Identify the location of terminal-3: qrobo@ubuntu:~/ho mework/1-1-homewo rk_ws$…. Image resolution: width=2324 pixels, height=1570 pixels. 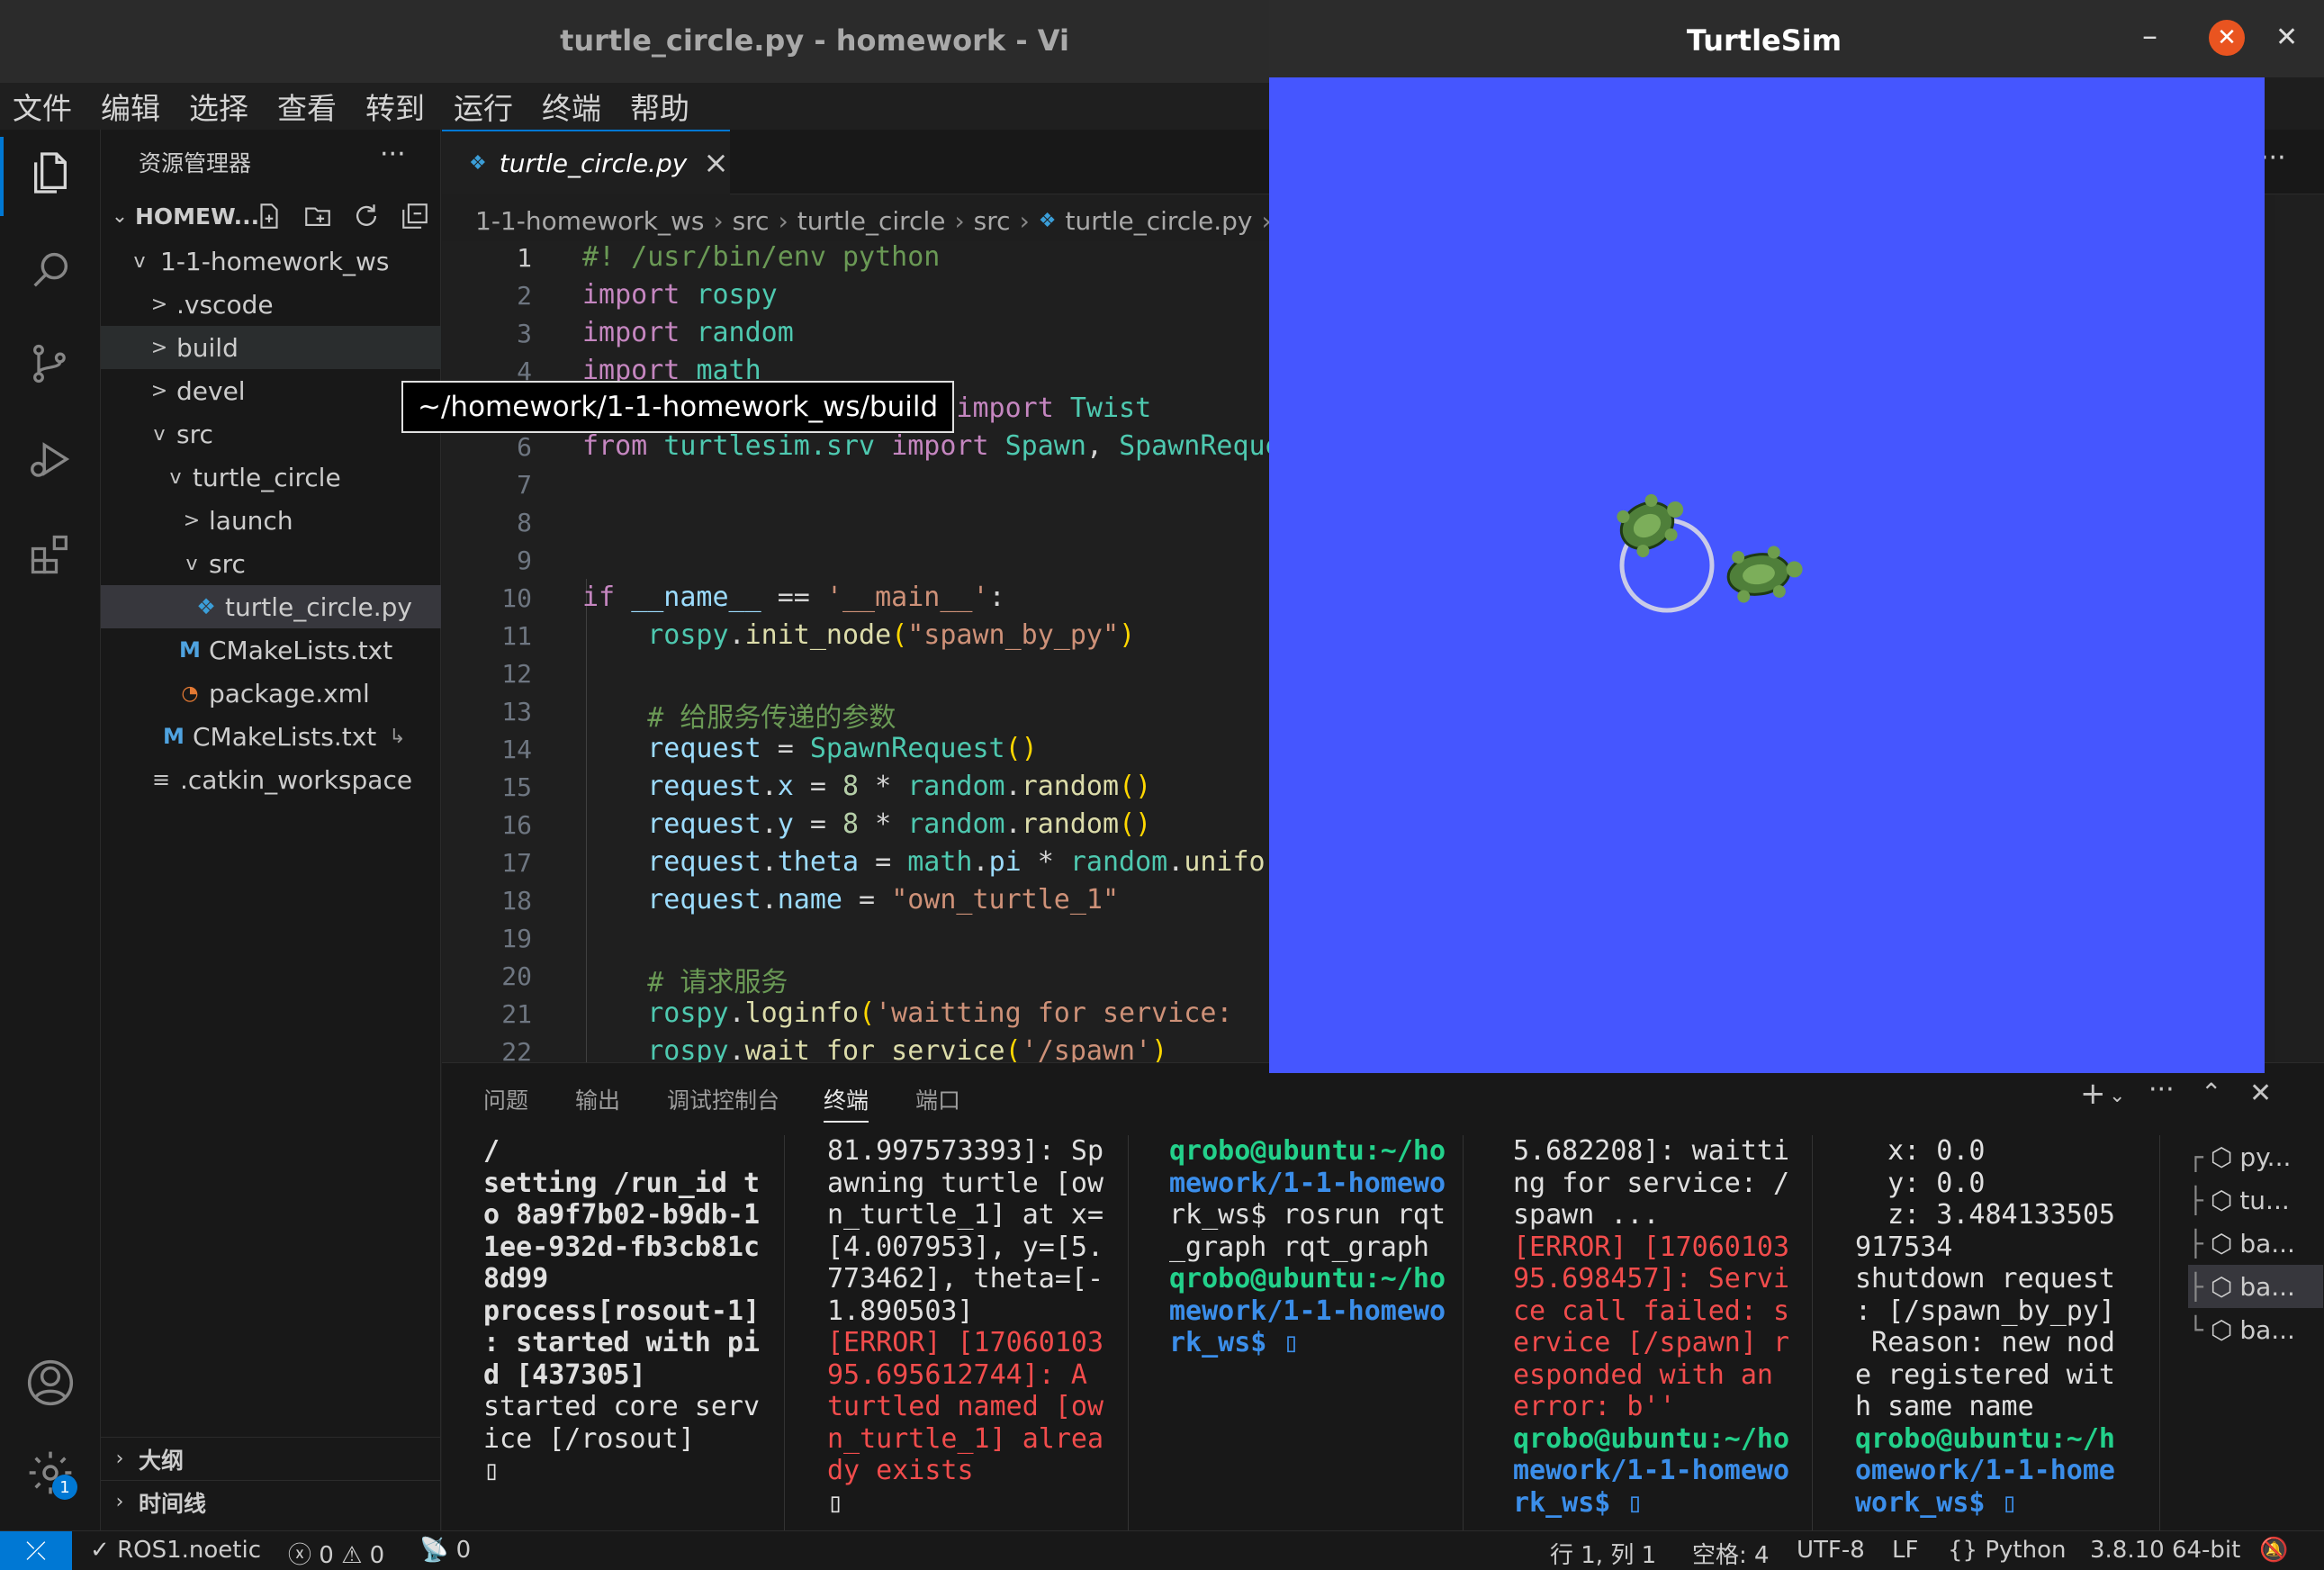
(1326, 1328).